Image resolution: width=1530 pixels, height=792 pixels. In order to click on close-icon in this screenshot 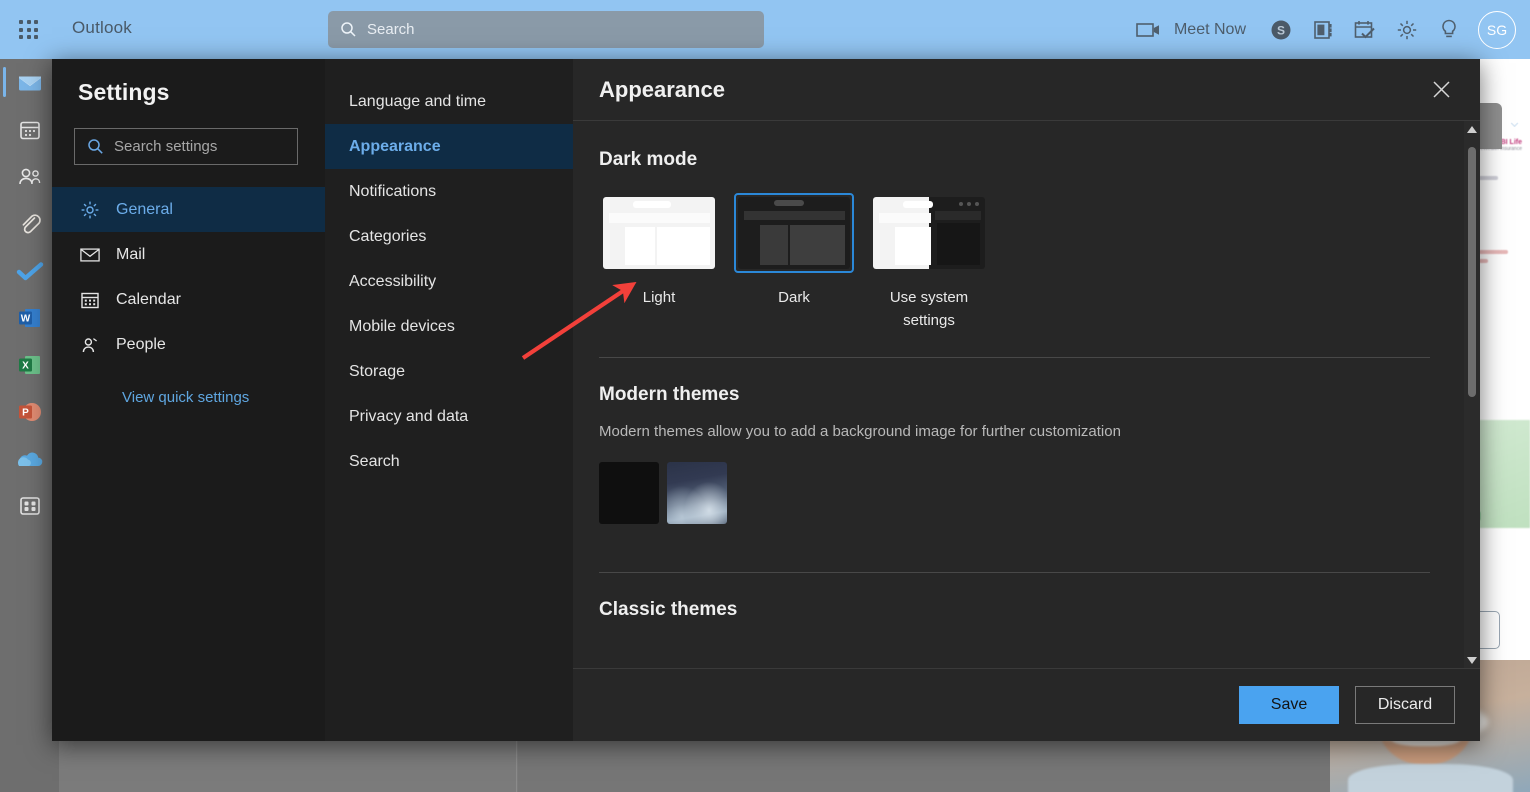, I will do `click(1441, 90)`.